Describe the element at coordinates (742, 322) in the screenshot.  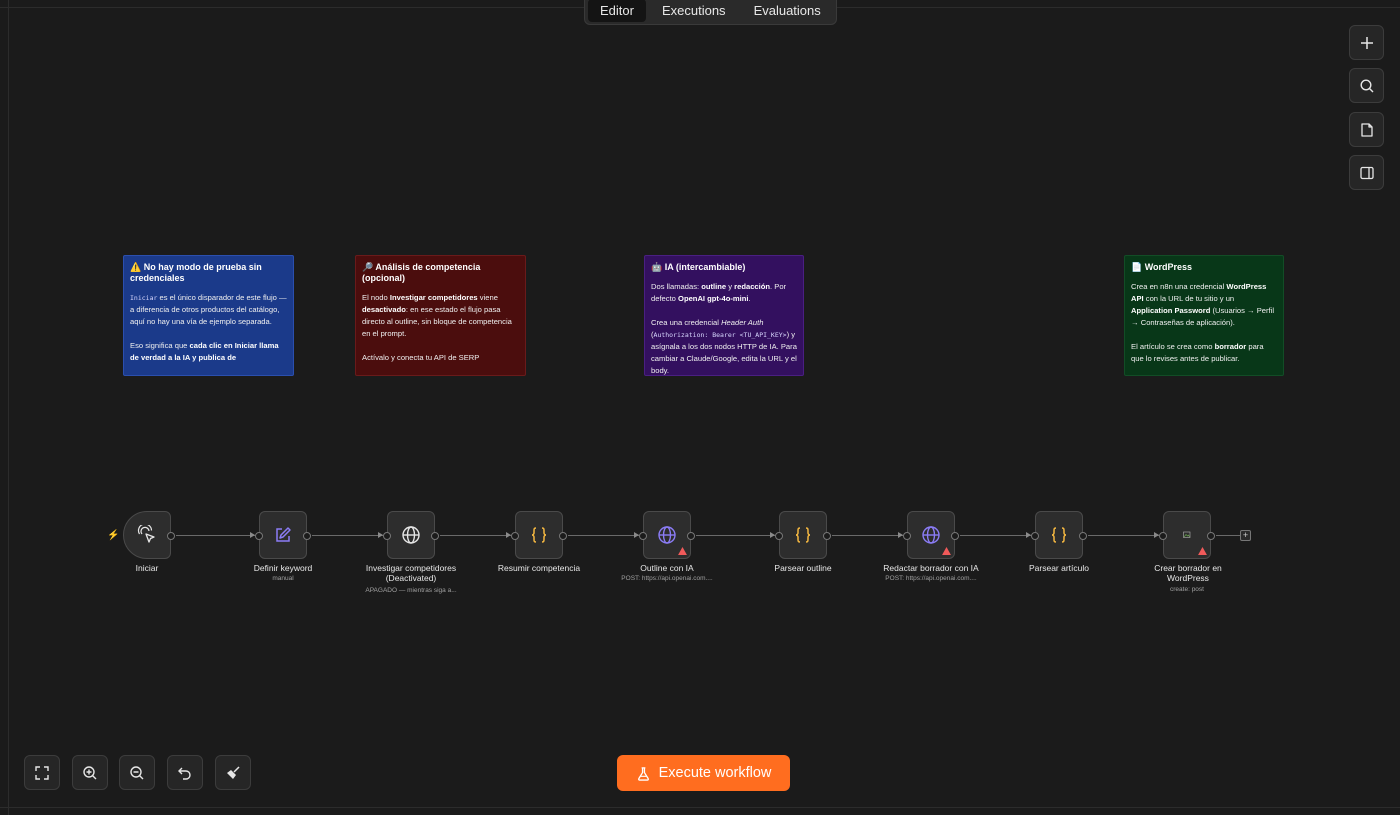
I see `sticky-italic: Header Auth` at that location.